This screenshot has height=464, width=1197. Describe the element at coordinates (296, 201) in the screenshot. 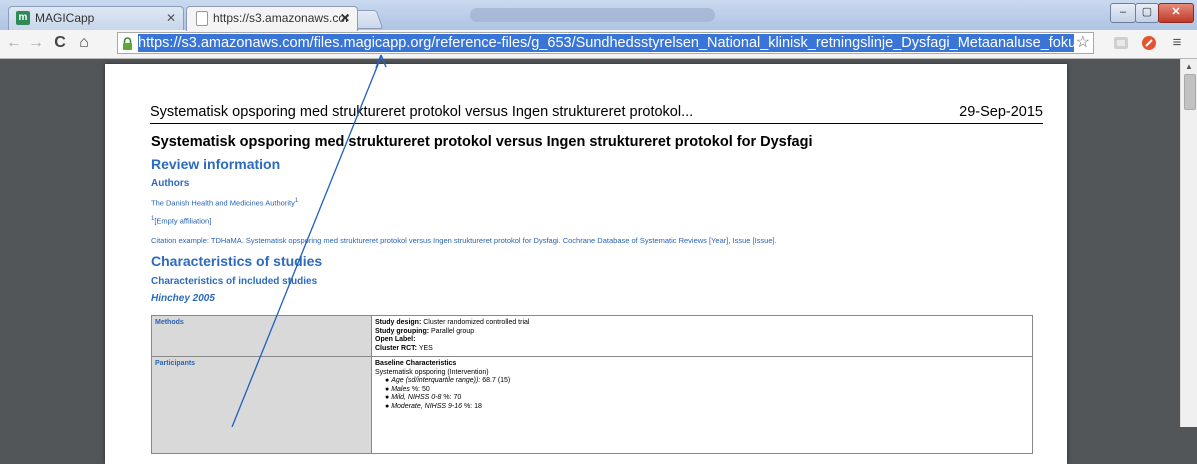

I see `author-superscript: 1` at that location.